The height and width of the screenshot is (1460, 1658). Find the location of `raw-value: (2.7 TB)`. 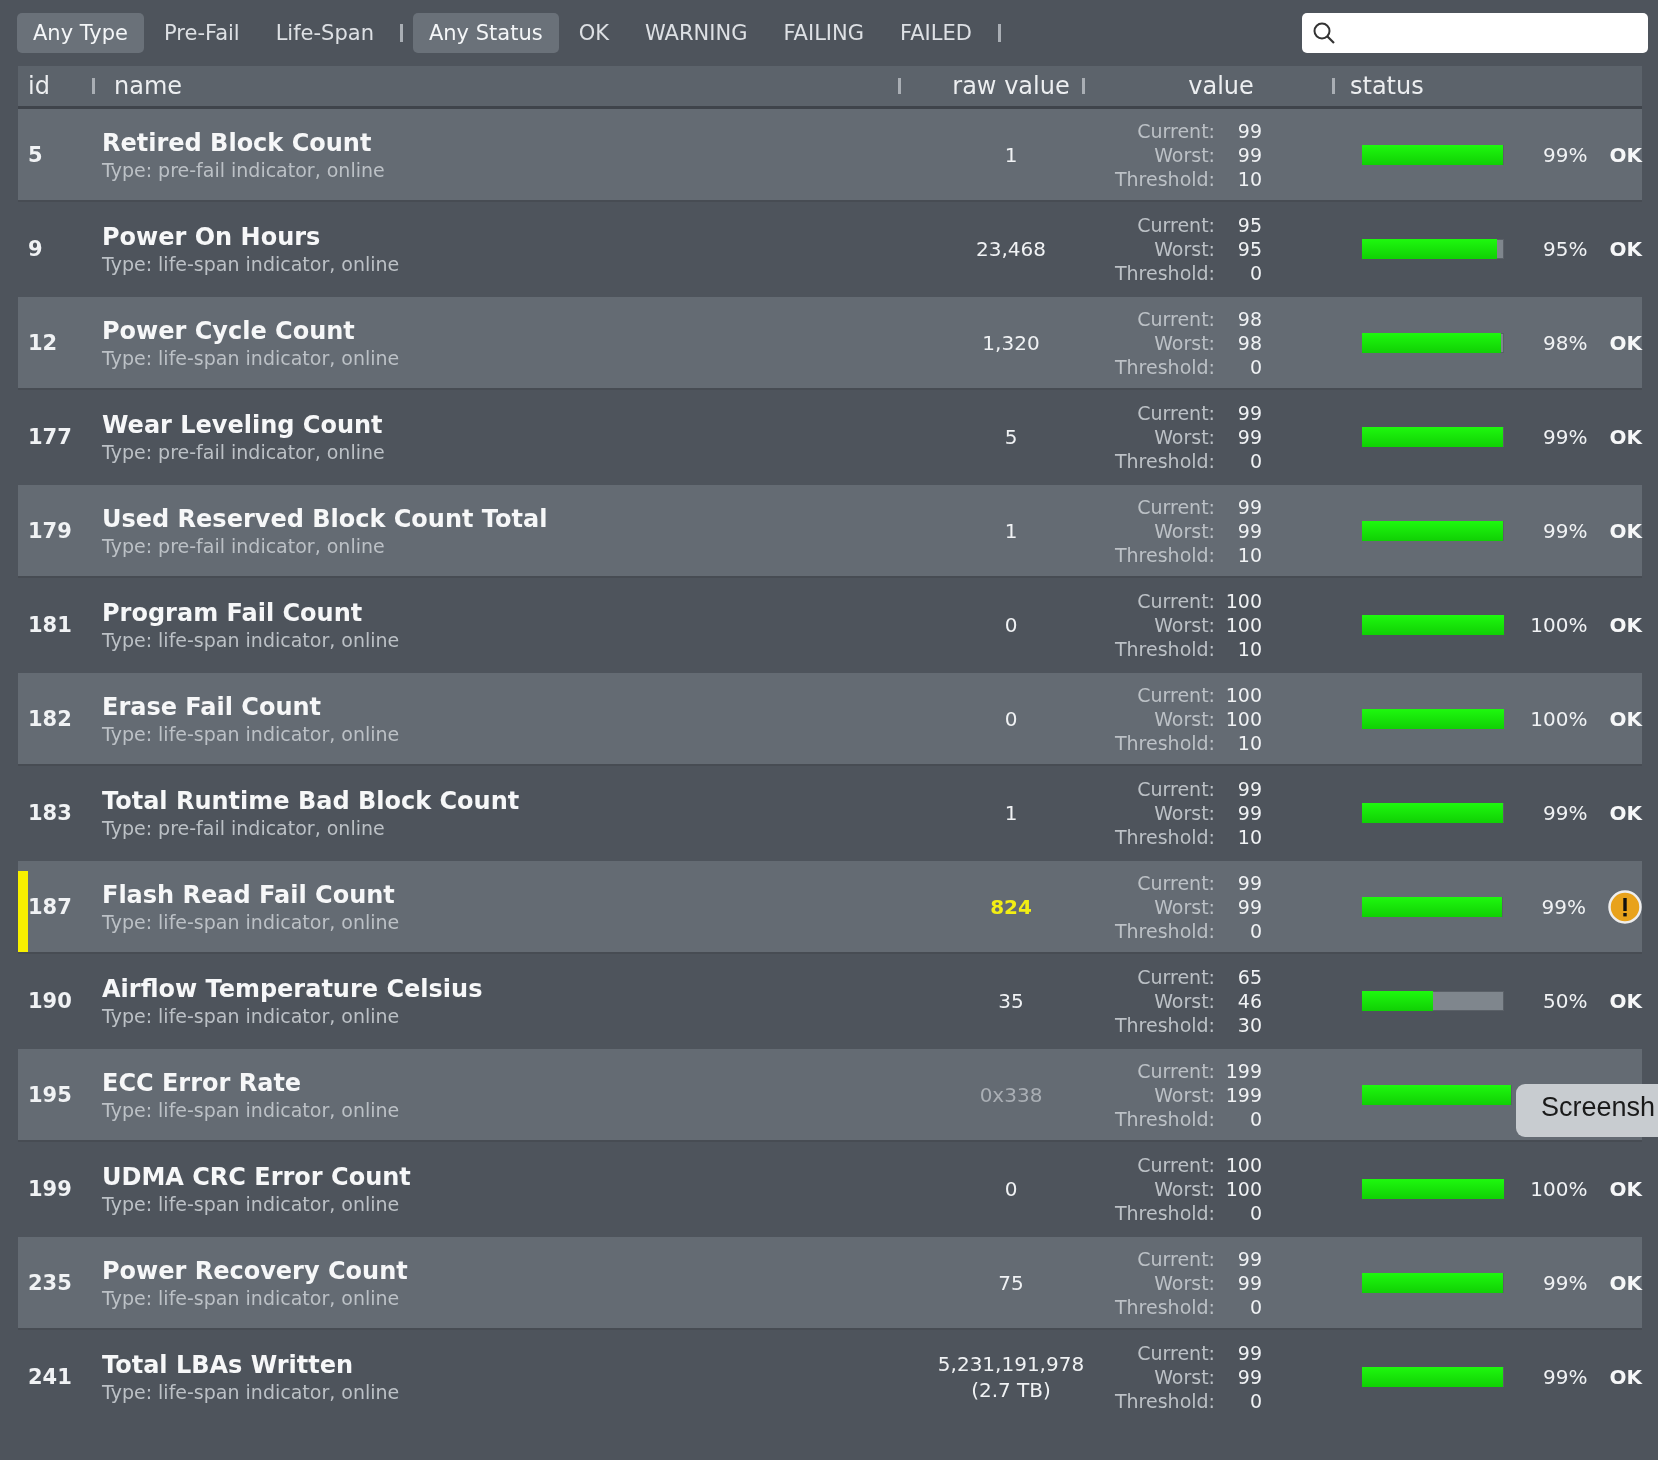

raw-value: (2.7 TB) is located at coordinates (1011, 1389).